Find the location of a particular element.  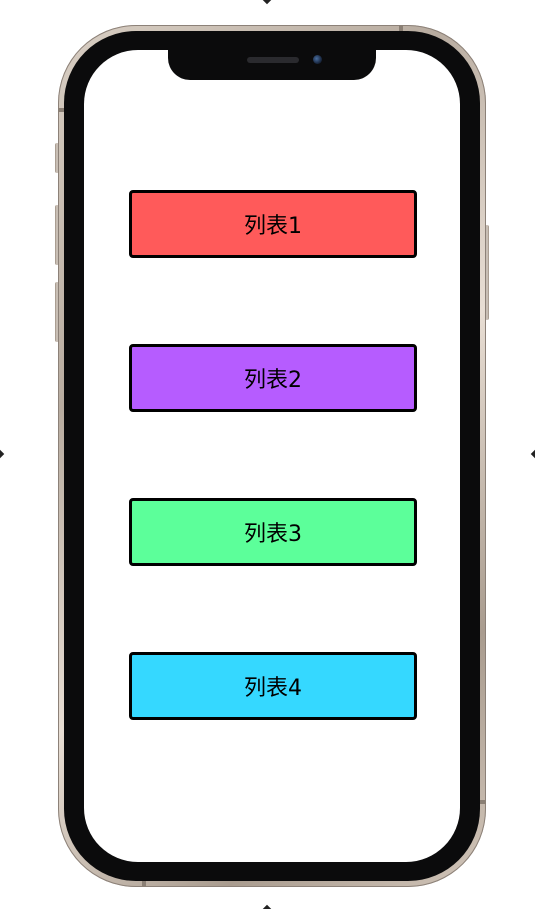

bottom-resize-handle is located at coordinates (267, 906).